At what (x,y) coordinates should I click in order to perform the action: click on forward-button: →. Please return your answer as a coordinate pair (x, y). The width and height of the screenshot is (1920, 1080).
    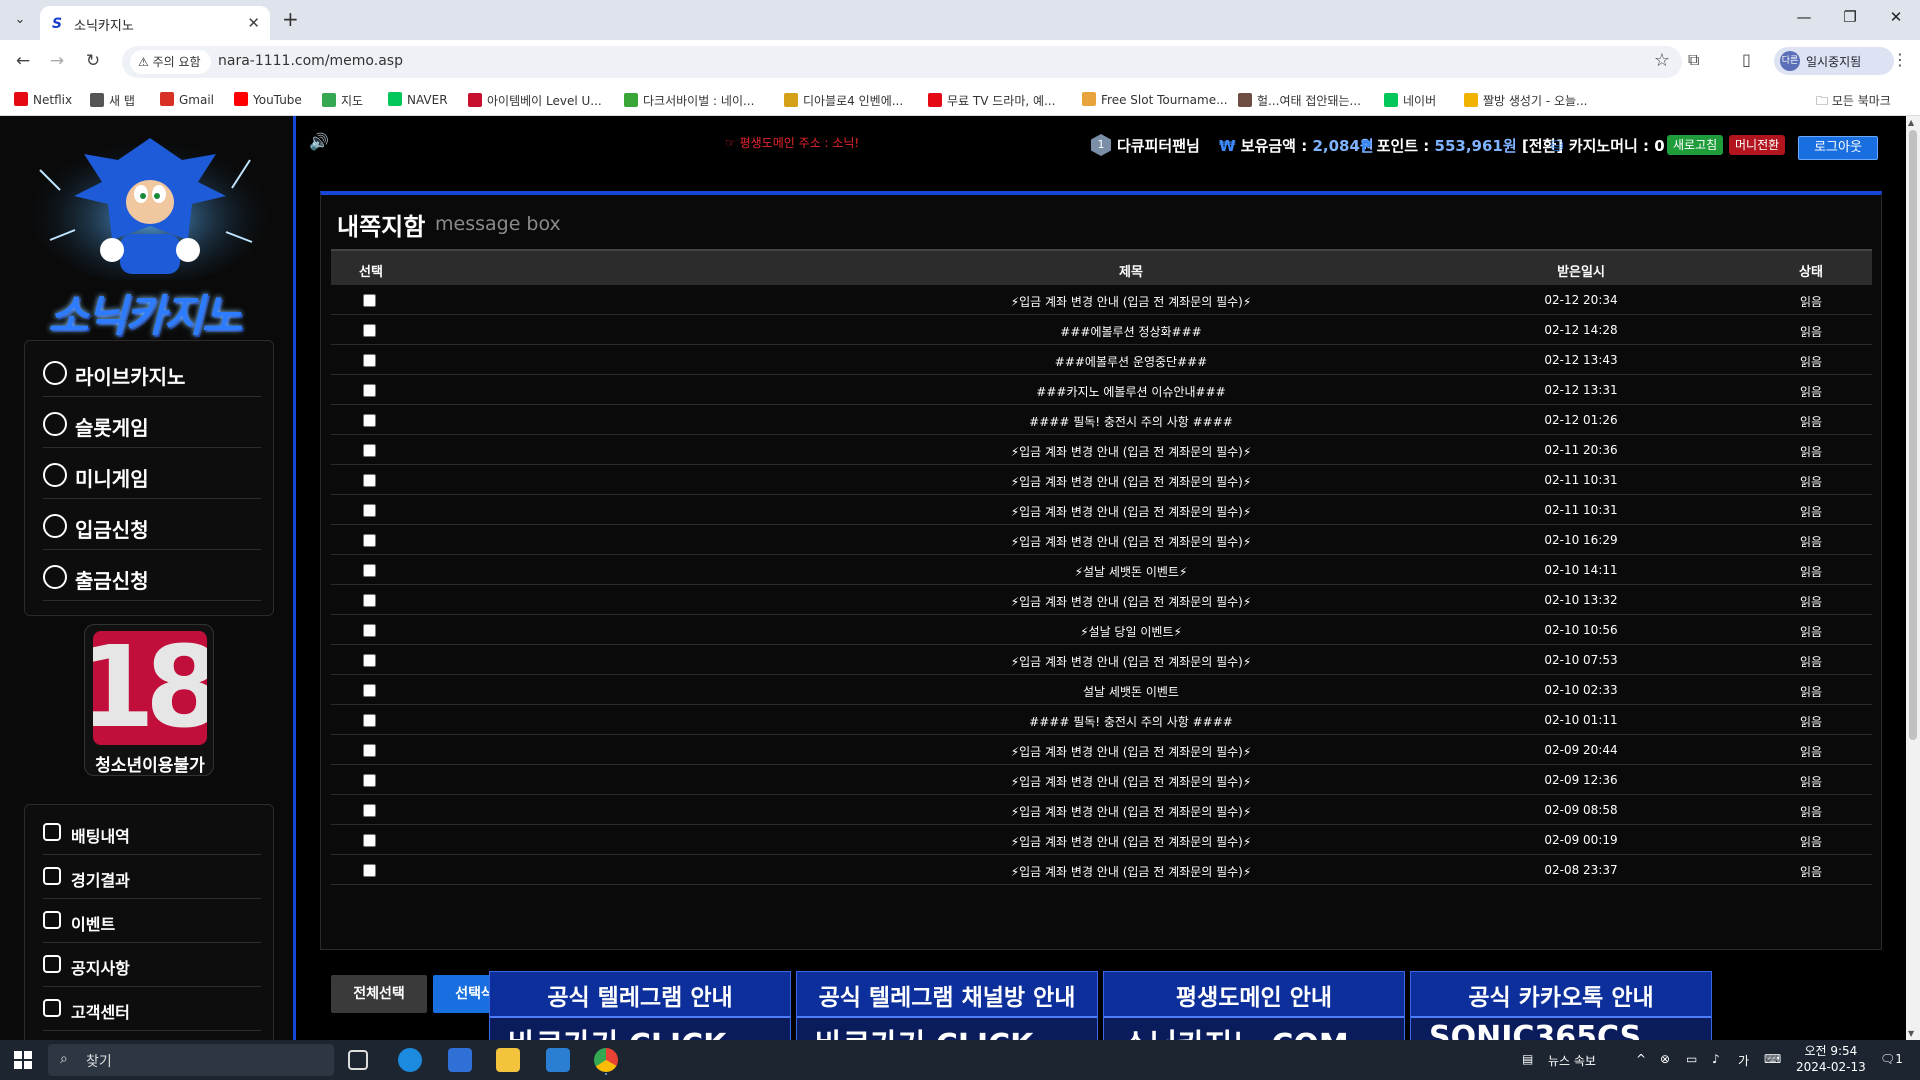
    Looking at the image, I should click on (57, 61).